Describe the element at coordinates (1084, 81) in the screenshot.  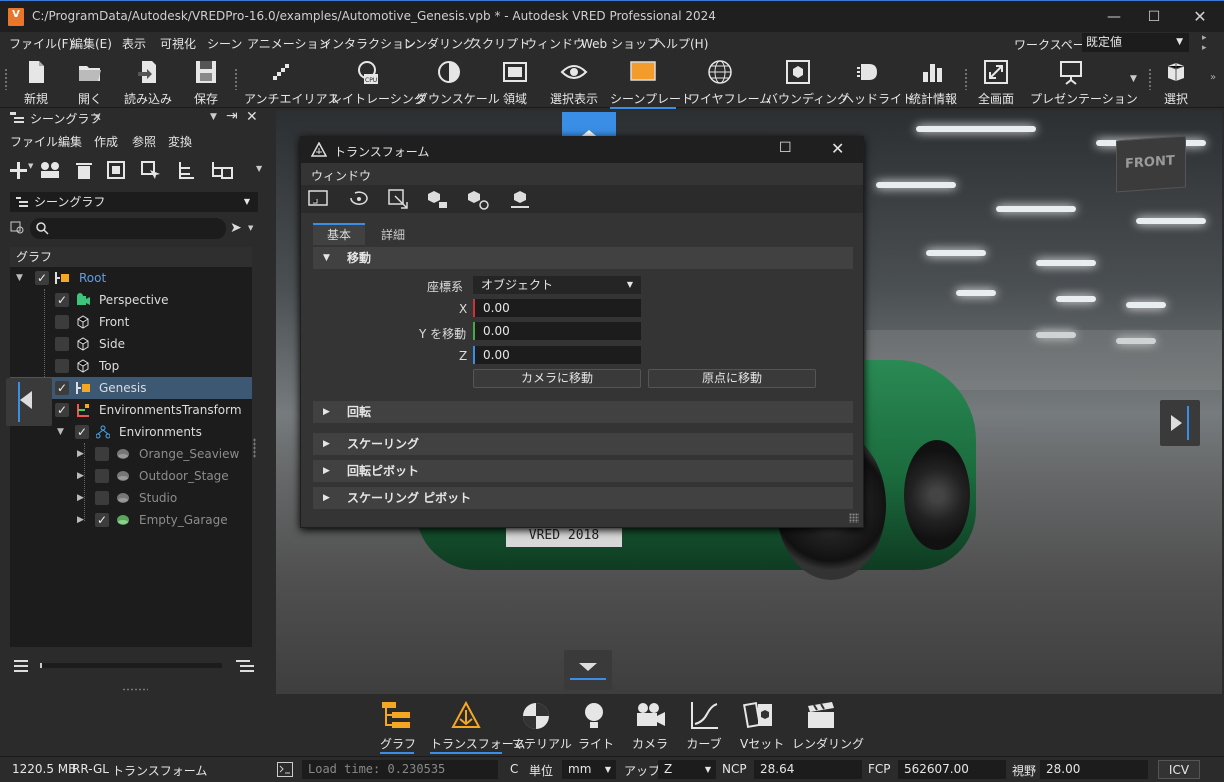
I see `presentation-button: プレゼンテーション` at that location.